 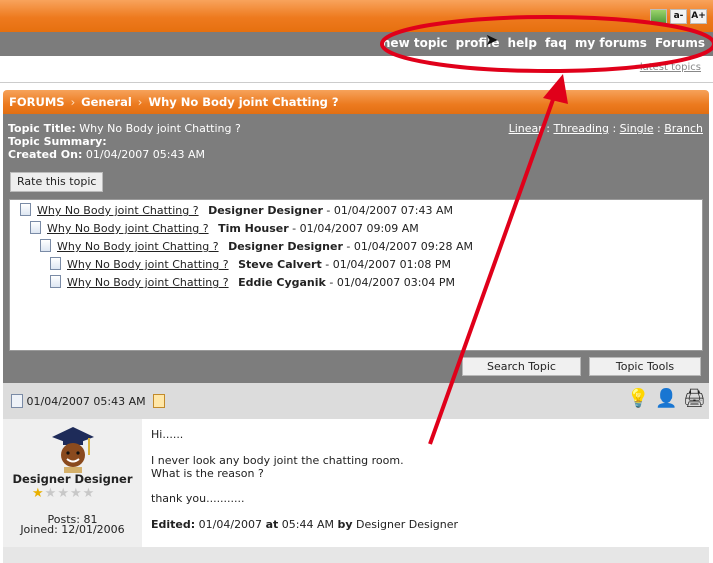 I want to click on view-branch-link: Branch, so click(x=683, y=128).